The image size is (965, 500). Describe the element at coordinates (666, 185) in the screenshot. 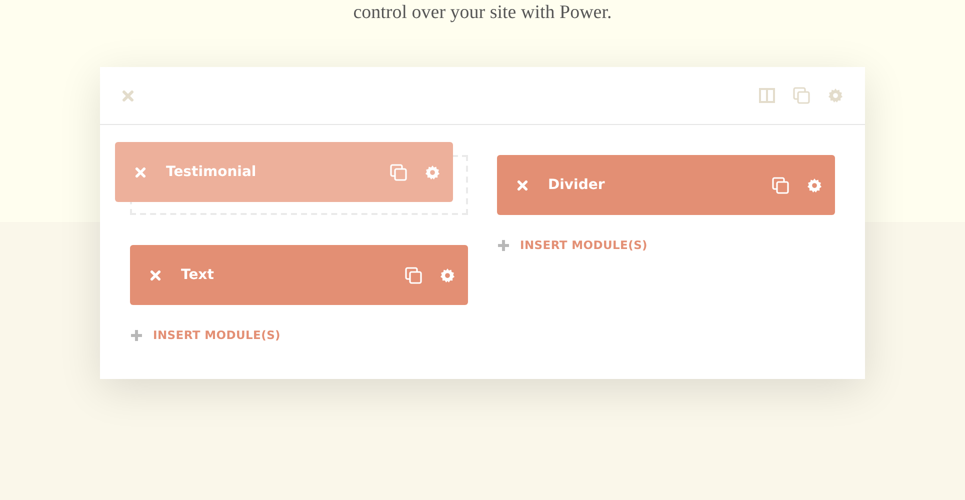

I see `module-bar: Divider` at that location.